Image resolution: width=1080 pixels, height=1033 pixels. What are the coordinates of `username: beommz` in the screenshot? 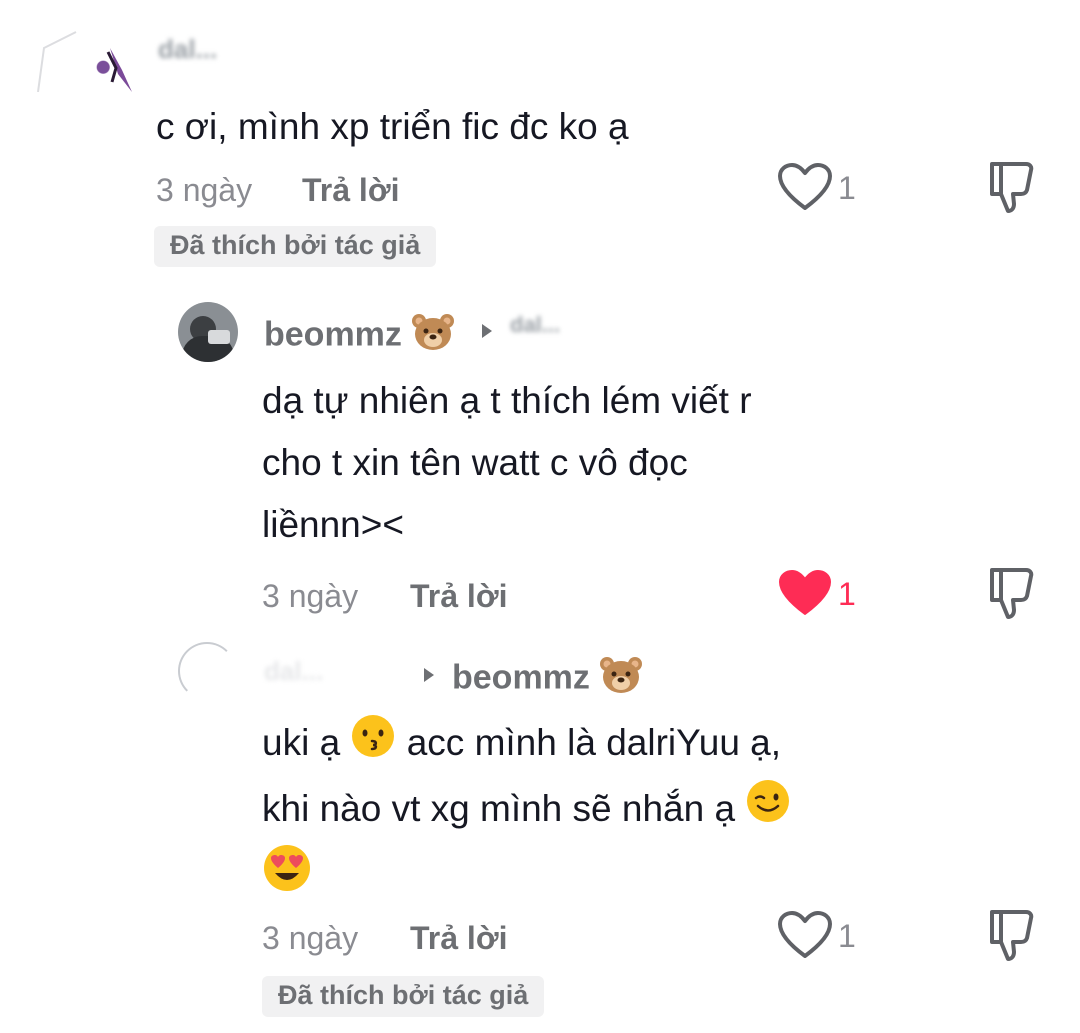 It's located at (359, 336).